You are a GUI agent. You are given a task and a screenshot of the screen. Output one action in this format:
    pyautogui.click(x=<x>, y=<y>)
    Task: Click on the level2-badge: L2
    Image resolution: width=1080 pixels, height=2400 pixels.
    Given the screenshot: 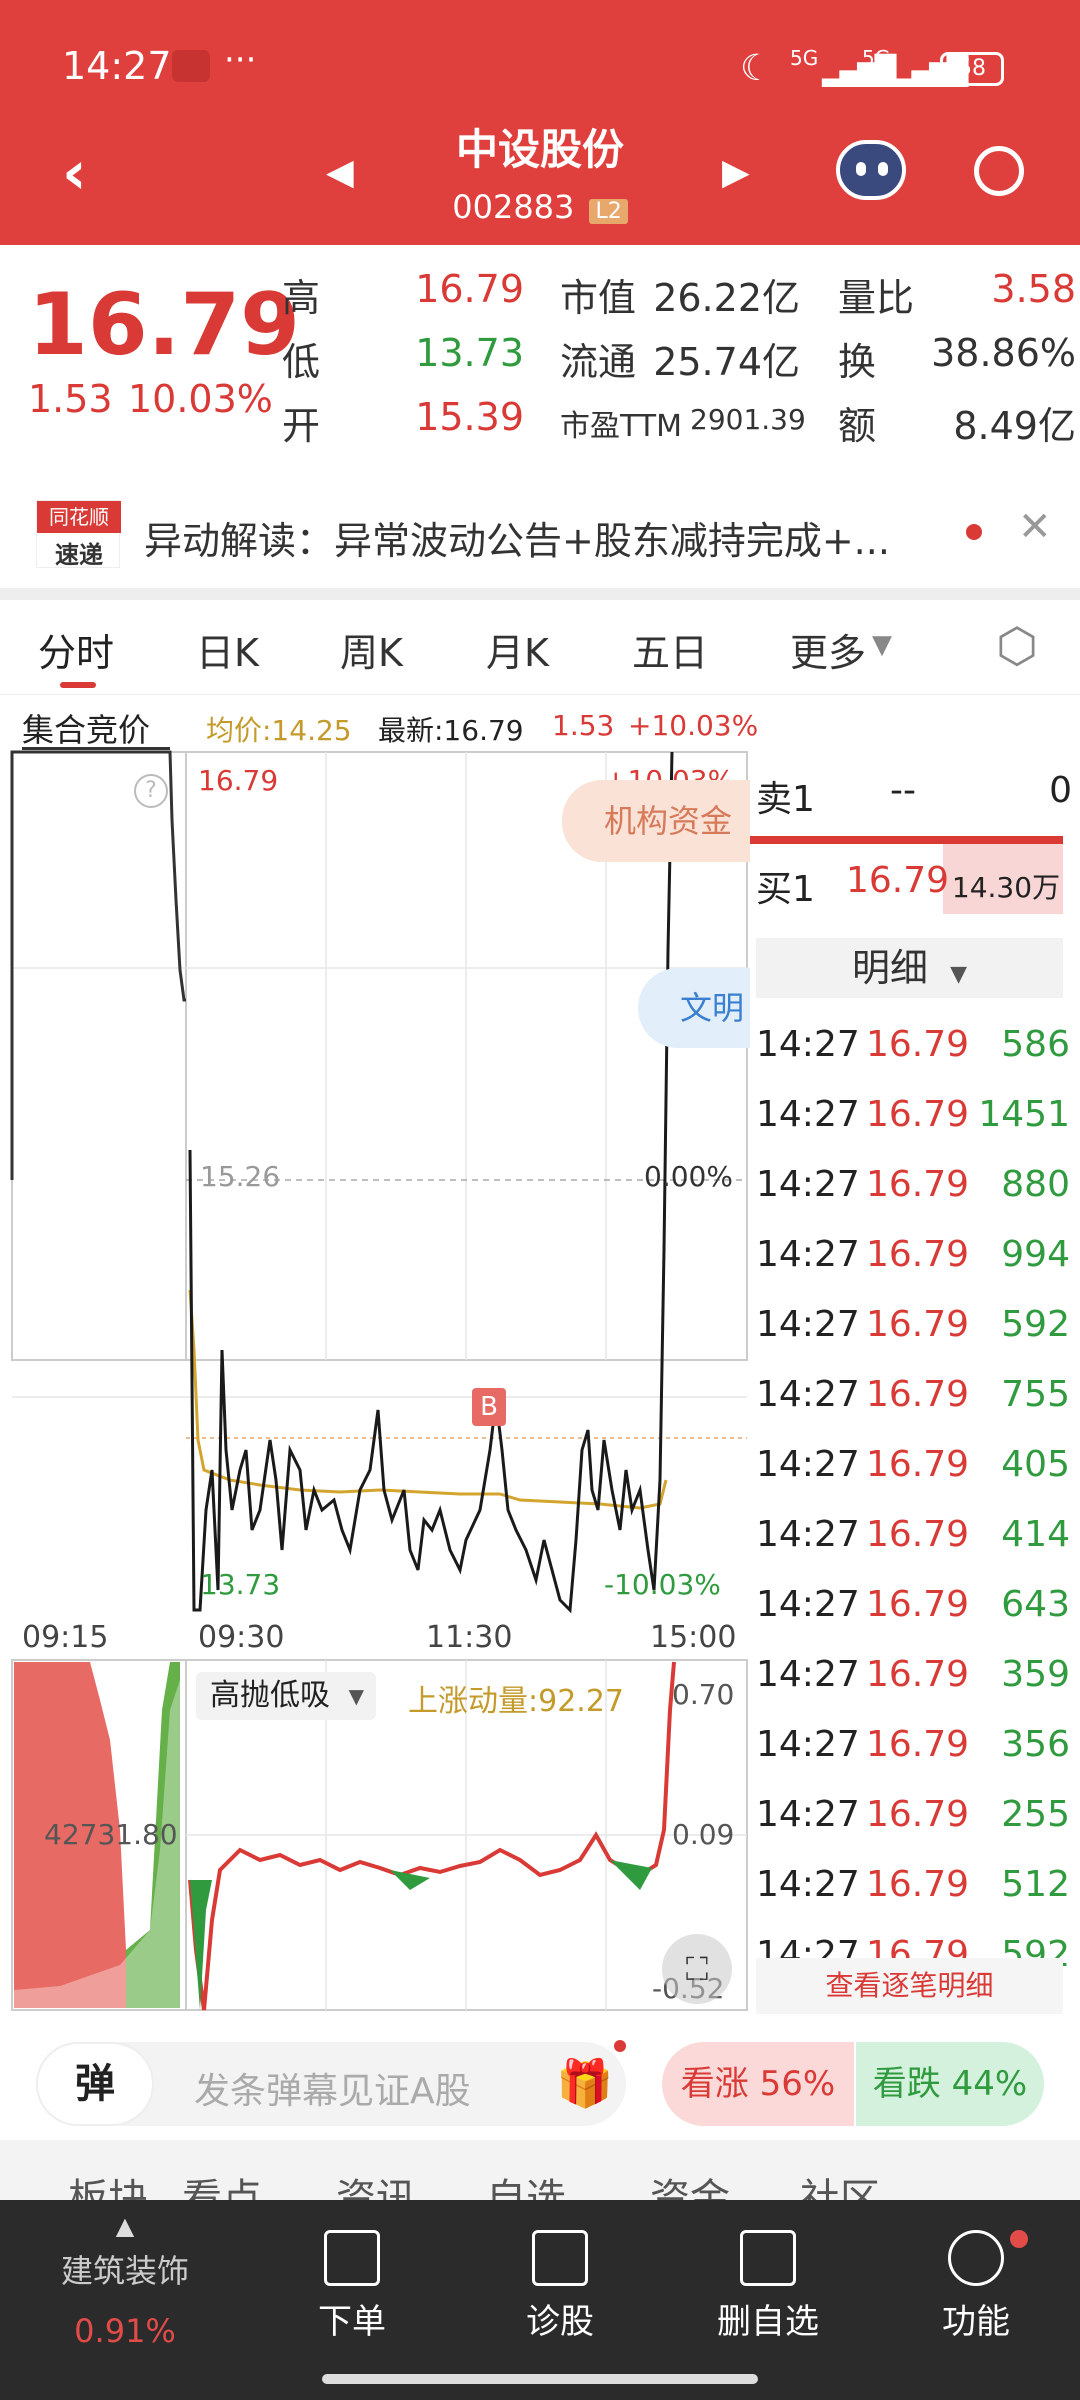 What is the action you would take?
    pyautogui.click(x=608, y=211)
    